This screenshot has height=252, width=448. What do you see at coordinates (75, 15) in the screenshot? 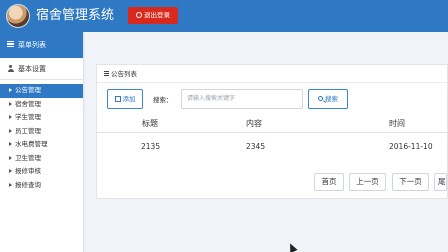
I see `app-title: 宿舍管理系统` at bounding box center [75, 15].